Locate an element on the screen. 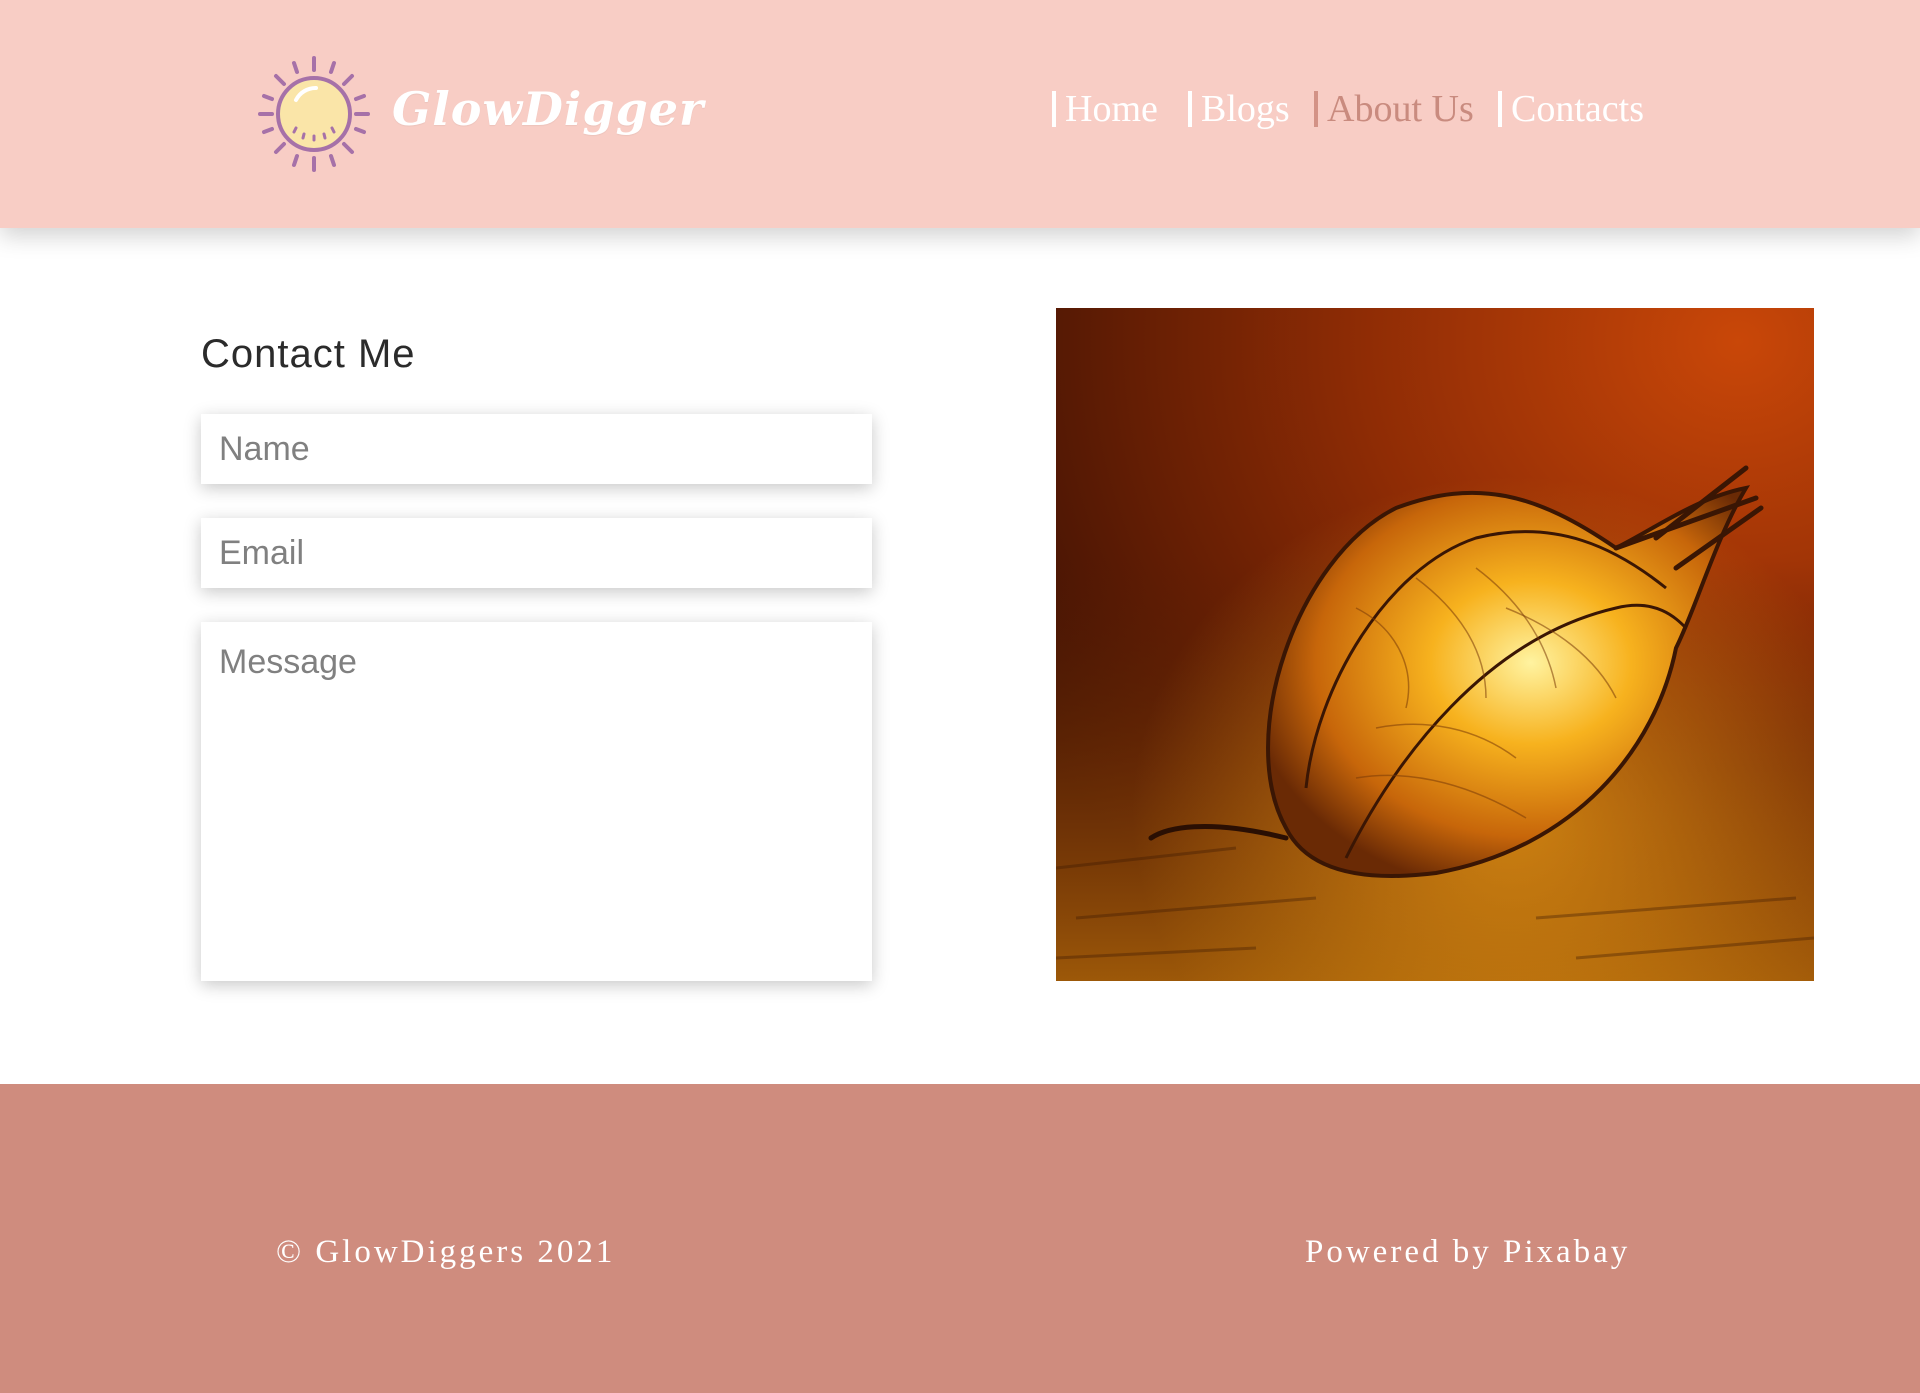 This screenshot has width=1920, height=1393. nav-item-blogs: Blogs is located at coordinates (1239, 109).